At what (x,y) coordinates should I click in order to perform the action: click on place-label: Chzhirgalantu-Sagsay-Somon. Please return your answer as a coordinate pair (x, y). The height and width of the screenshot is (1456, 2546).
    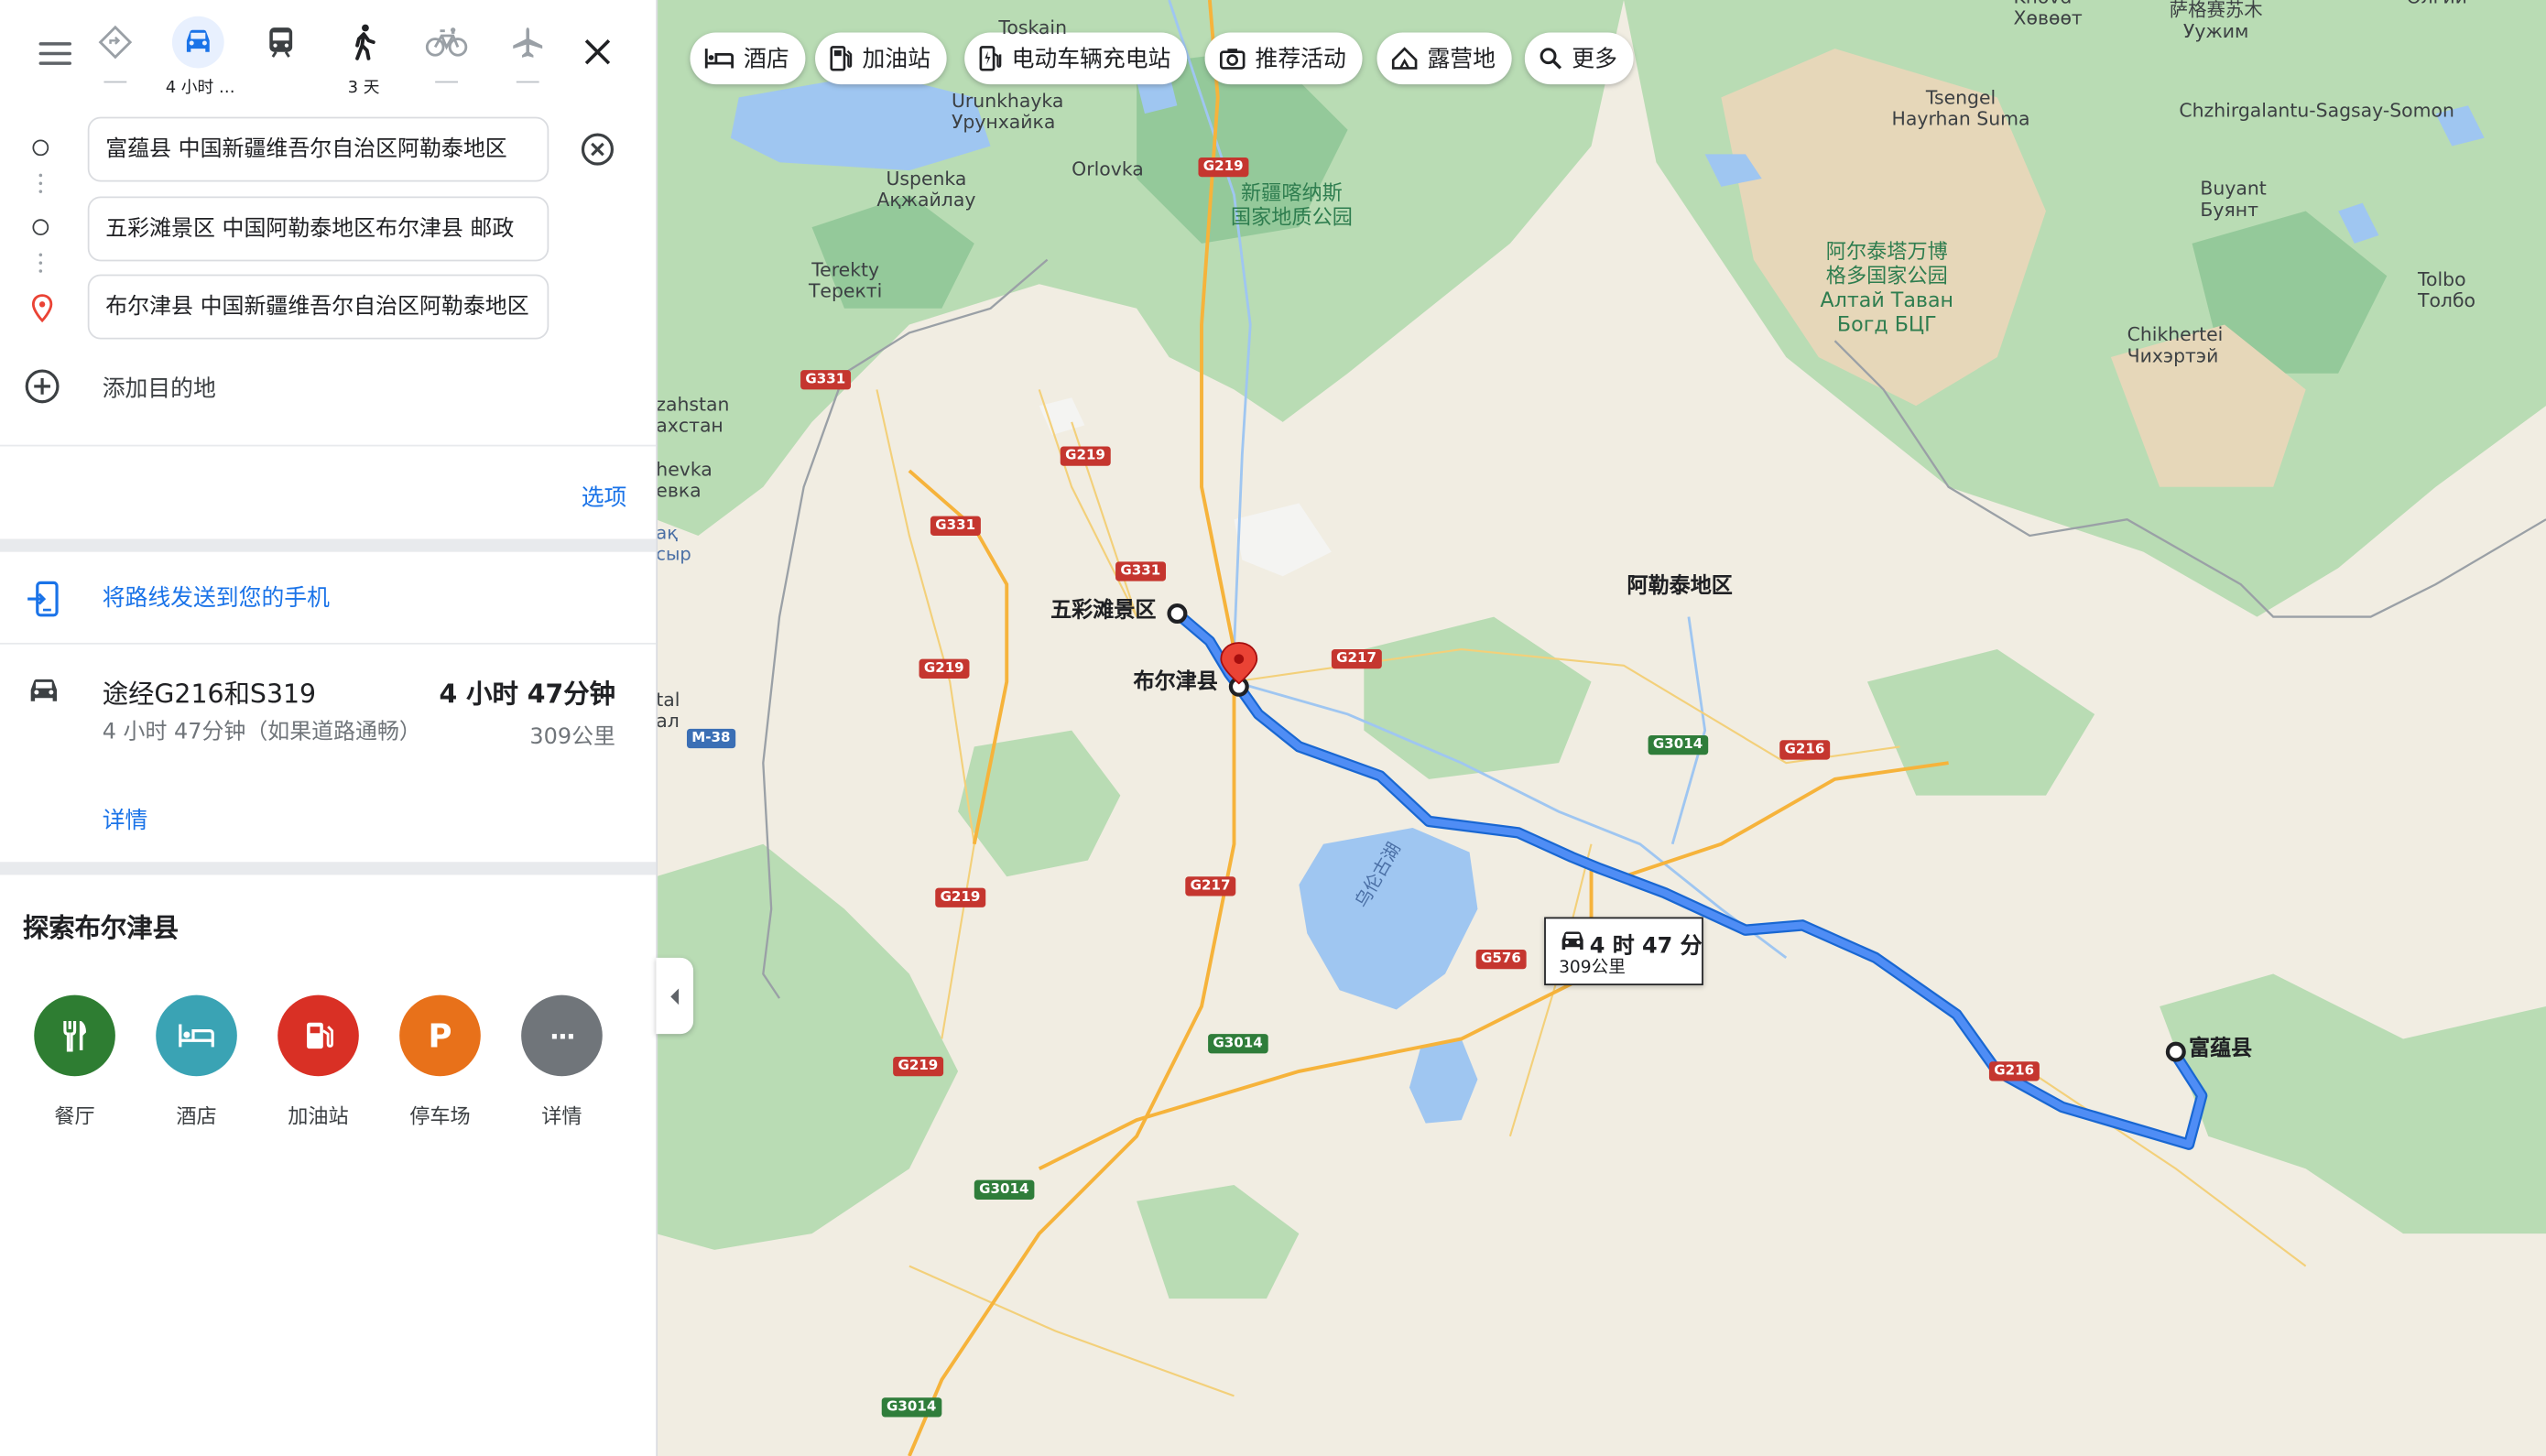
    Looking at the image, I should click on (2316, 111).